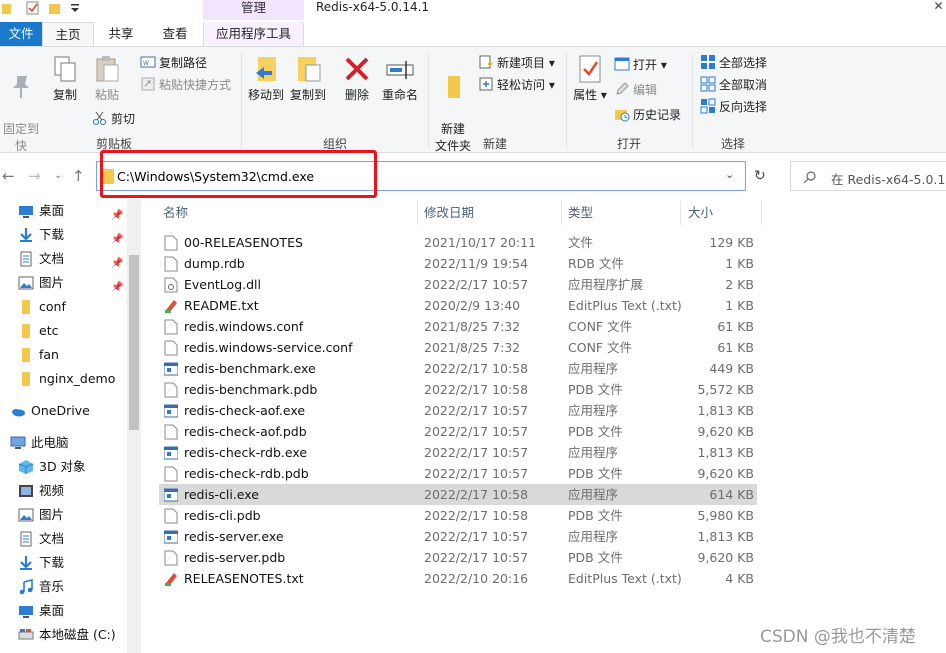  What do you see at coordinates (516, 85) in the screenshot?
I see `easy-access-button: 轻松访问 ▾` at bounding box center [516, 85].